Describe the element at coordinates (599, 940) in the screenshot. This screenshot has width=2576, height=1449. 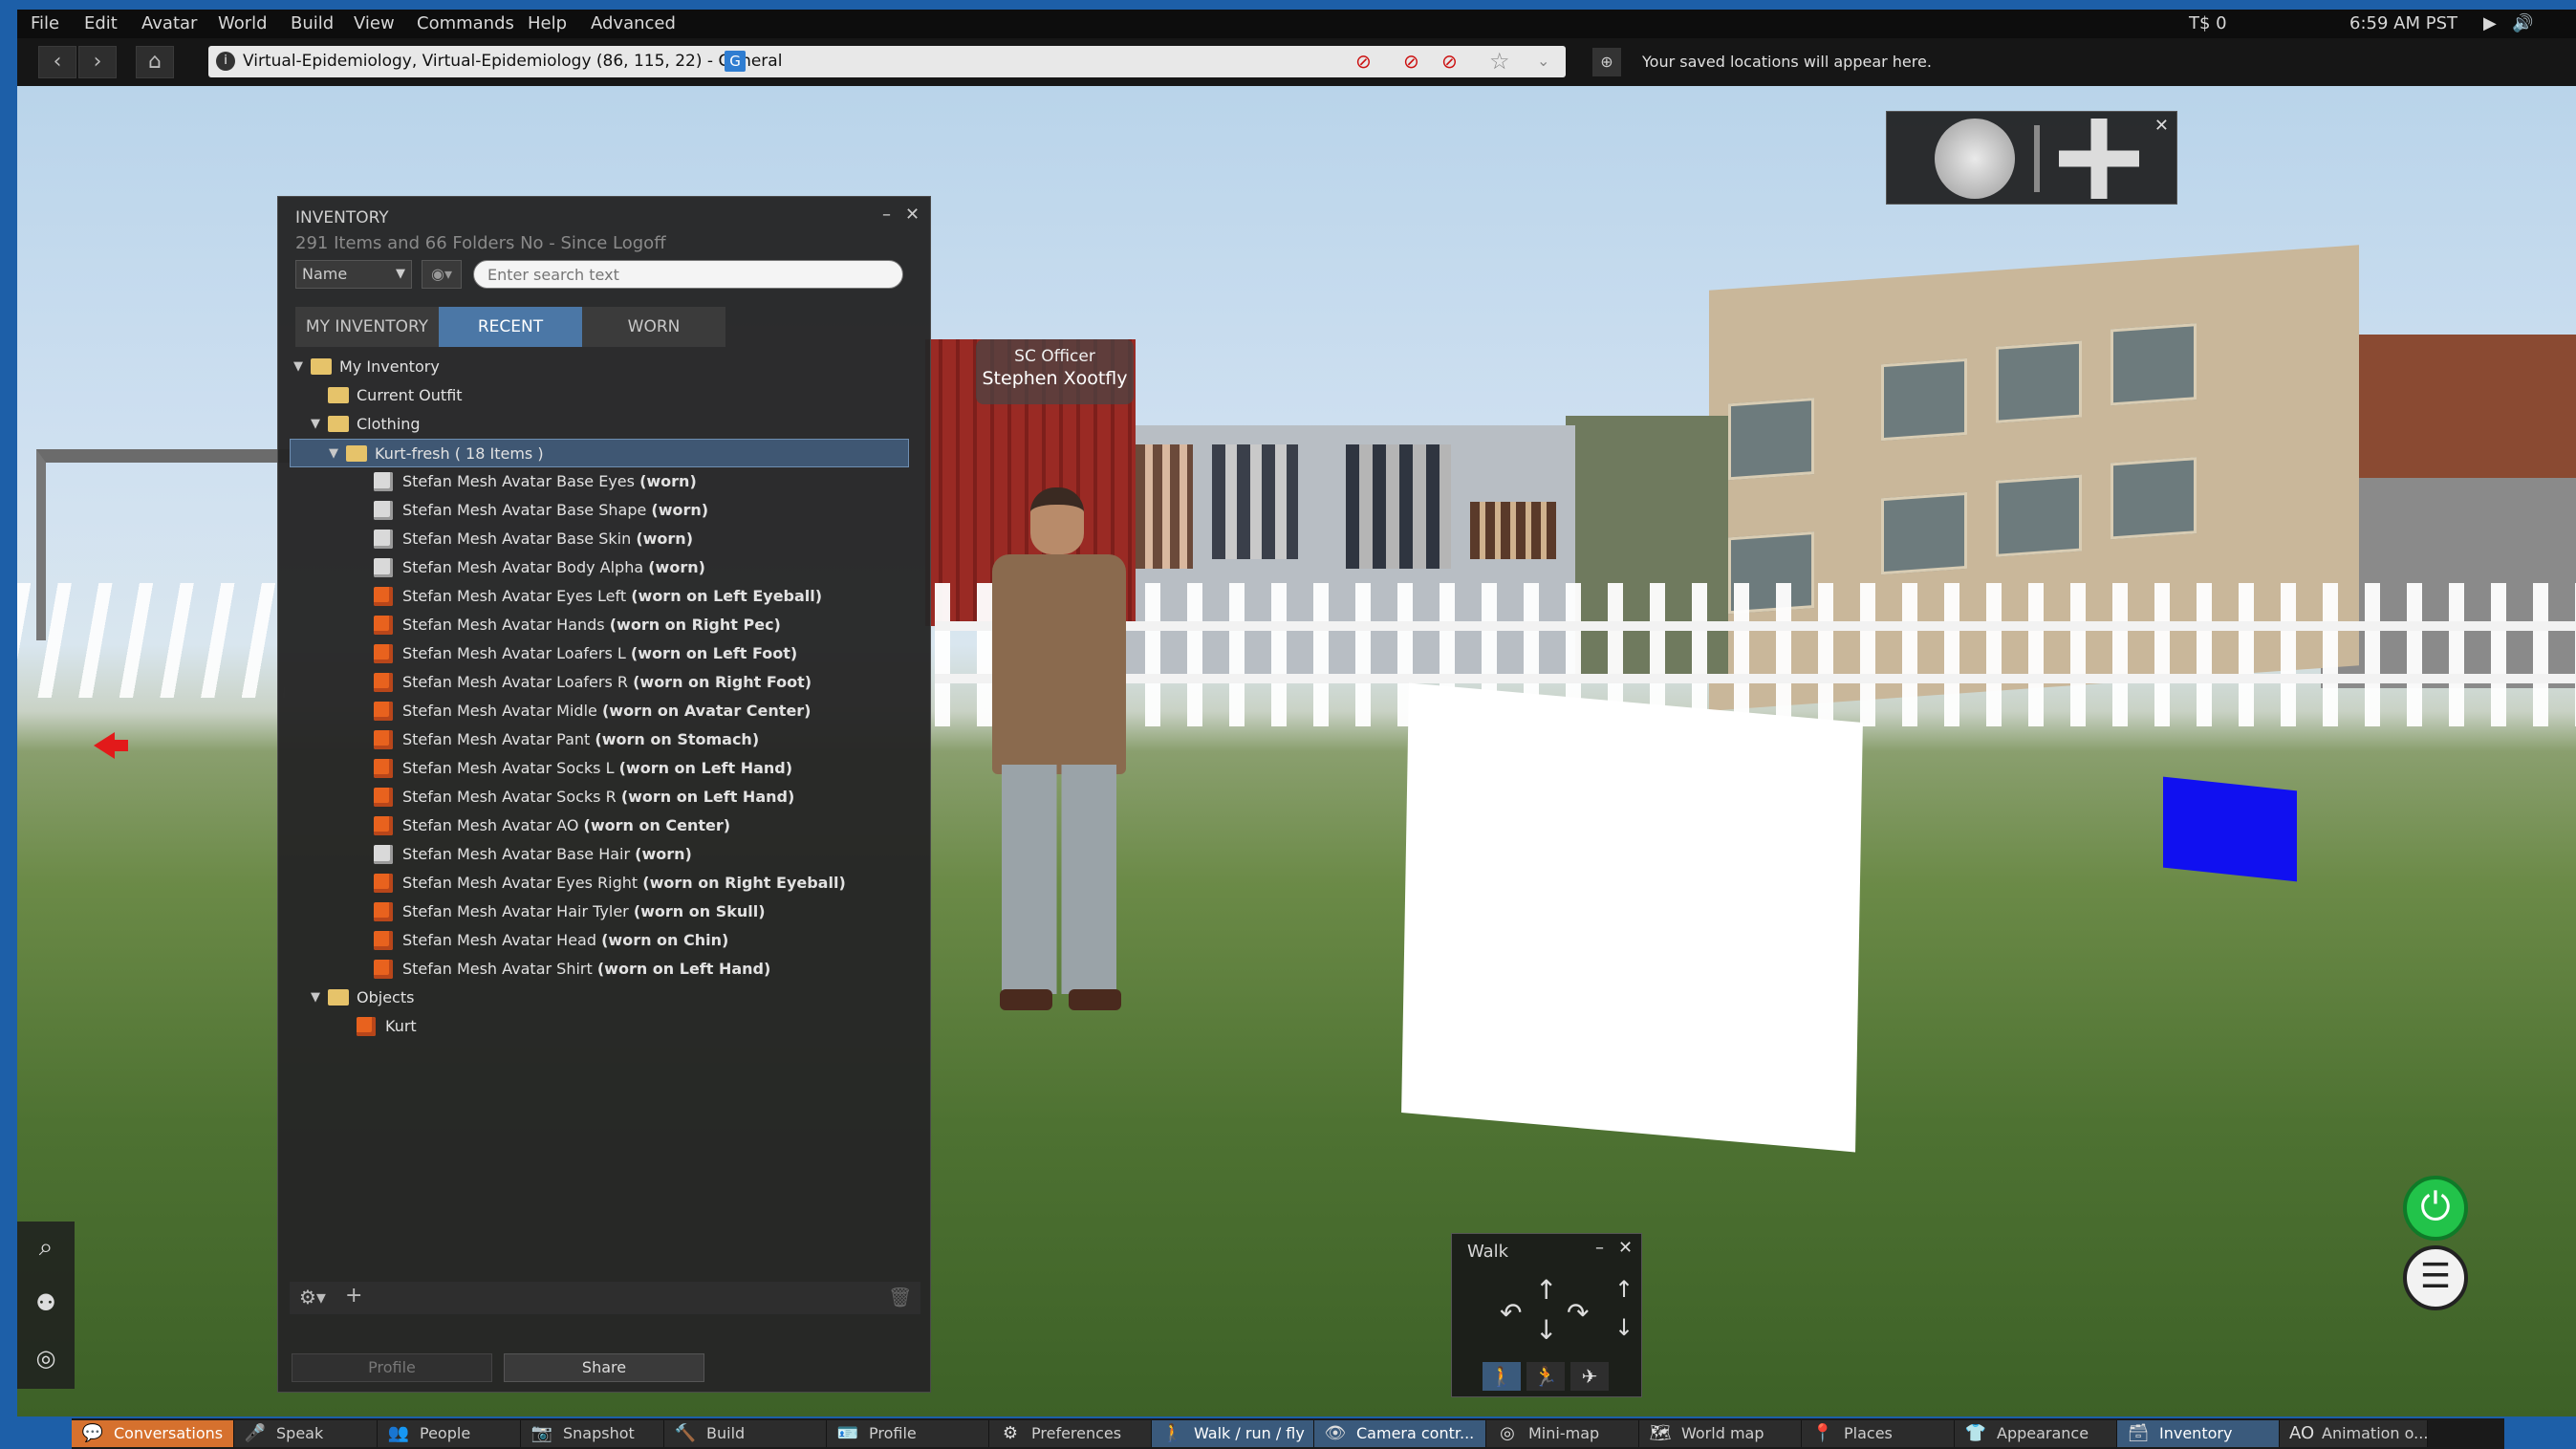
I see `inventory-item-row: Stefan Mesh Avatar Head (worn on Chin)` at that location.